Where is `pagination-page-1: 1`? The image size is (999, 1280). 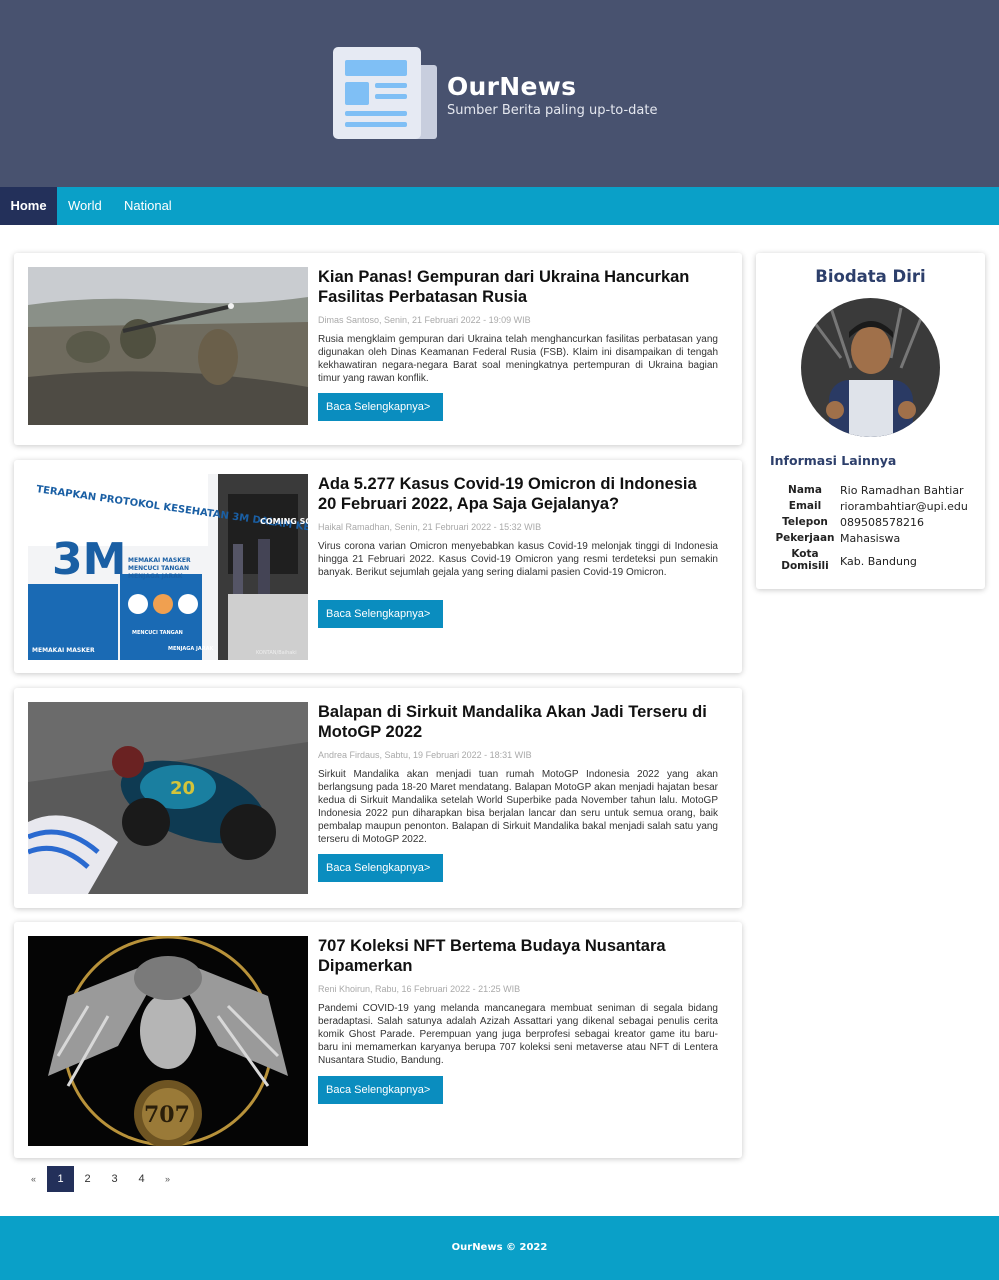
pagination-page-1: 1 is located at coordinates (60, 1179).